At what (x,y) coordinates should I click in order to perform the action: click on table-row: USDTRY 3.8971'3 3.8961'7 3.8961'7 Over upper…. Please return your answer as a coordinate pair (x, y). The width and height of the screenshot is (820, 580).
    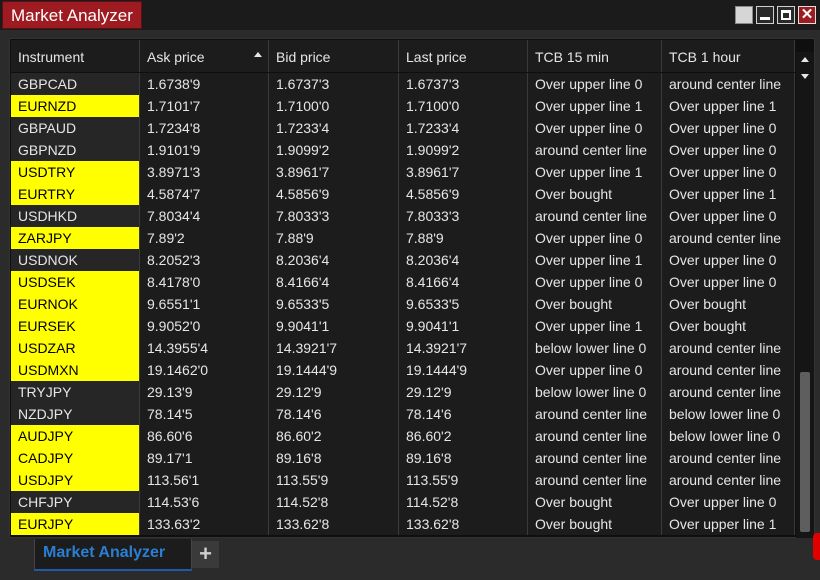
    Looking at the image, I should click on (403, 172).